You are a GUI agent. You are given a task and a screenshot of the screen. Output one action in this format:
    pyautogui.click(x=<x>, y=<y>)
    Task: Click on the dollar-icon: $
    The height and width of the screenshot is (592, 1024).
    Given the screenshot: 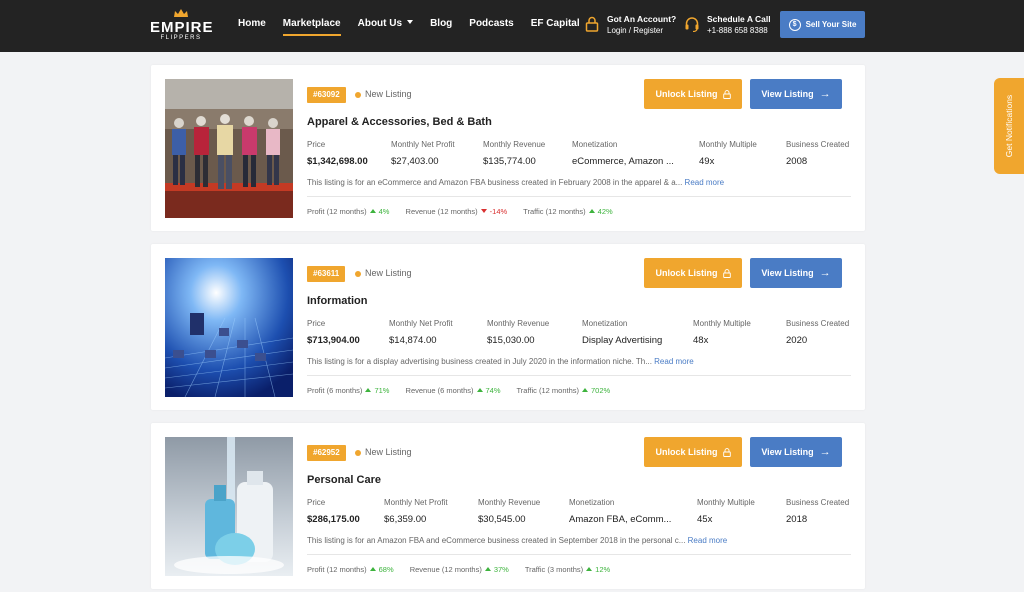 What is the action you would take?
    pyautogui.click(x=794, y=24)
    